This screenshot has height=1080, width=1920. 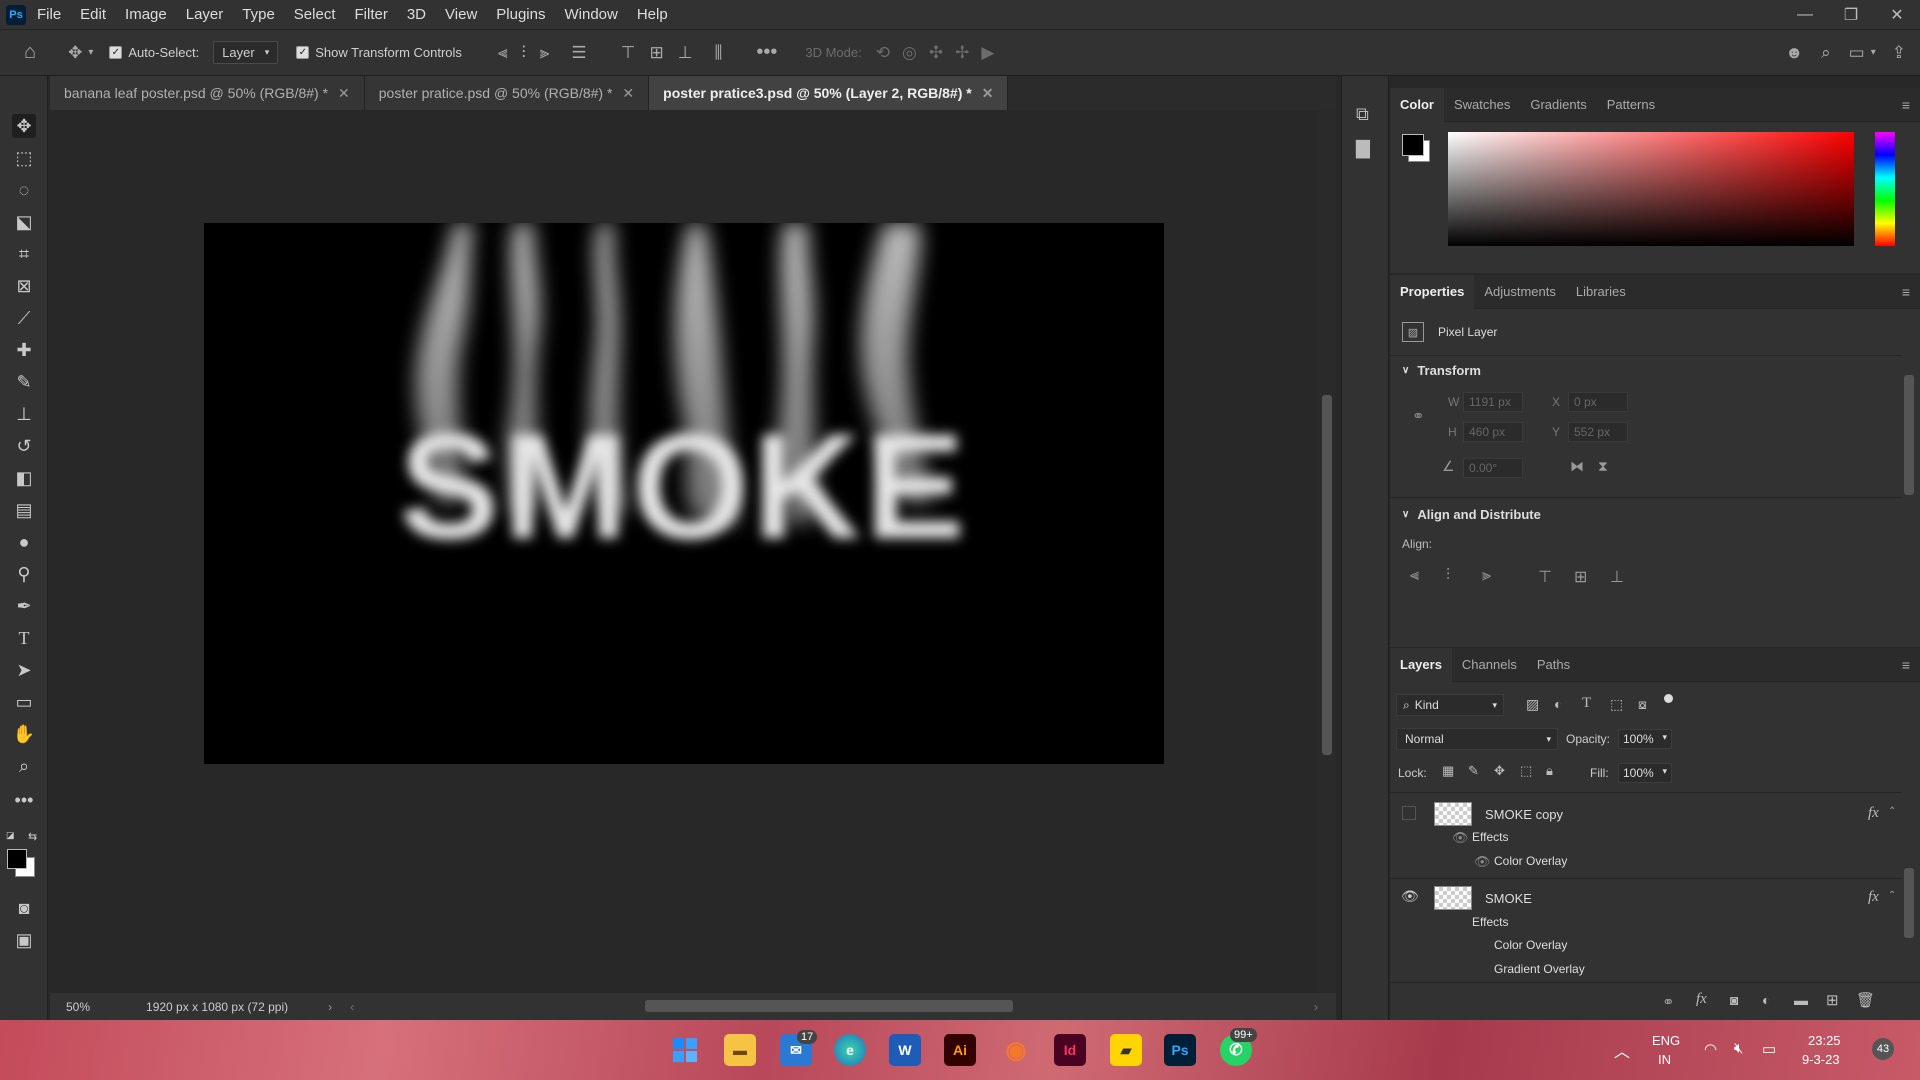 I want to click on tab-layers: Layers, so click(x=1421, y=664).